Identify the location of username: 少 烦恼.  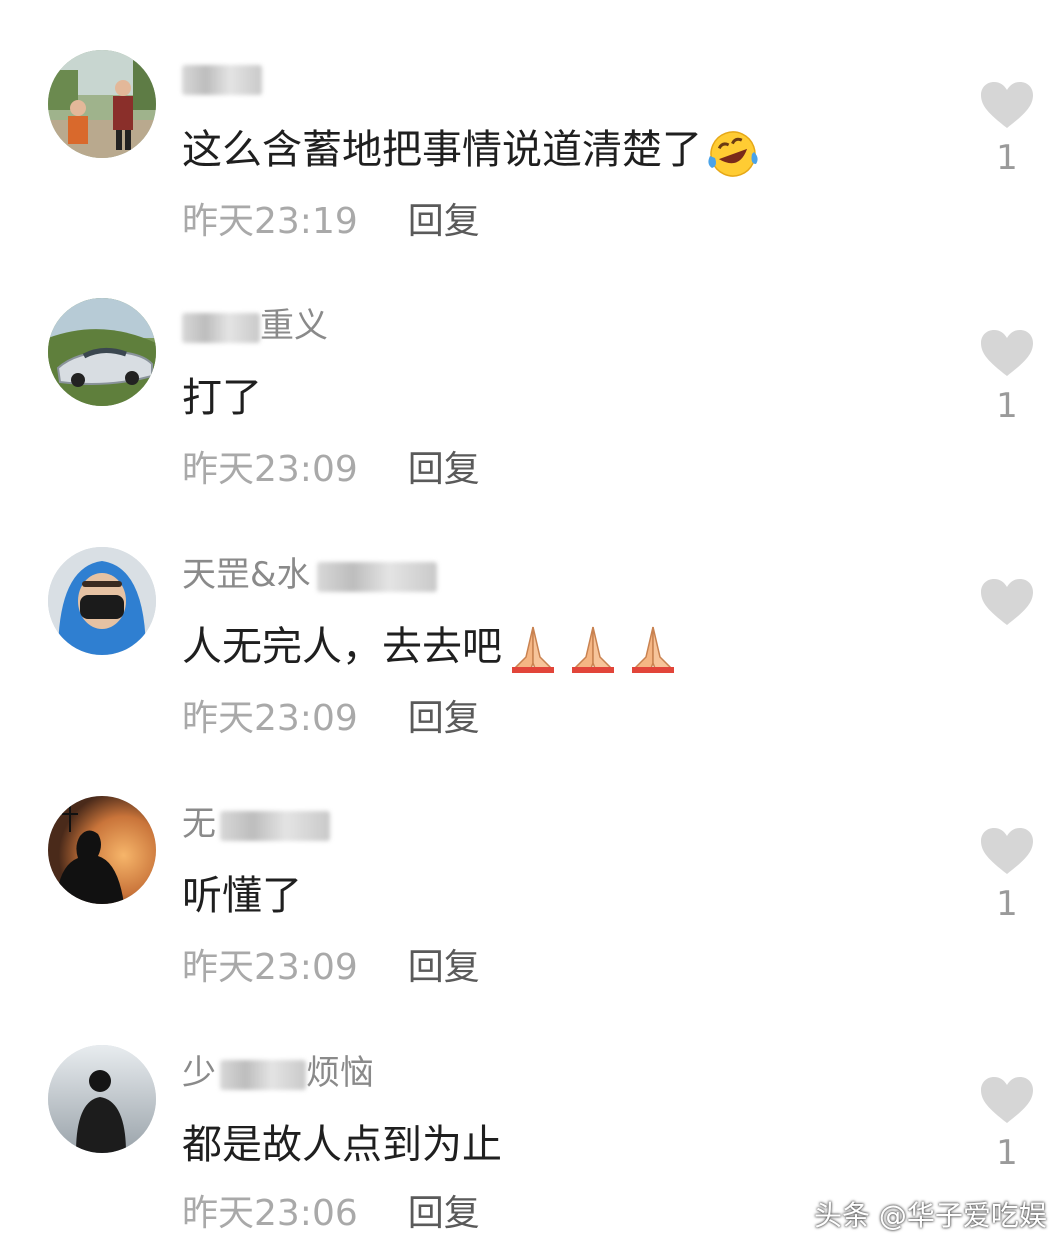
(278, 1073).